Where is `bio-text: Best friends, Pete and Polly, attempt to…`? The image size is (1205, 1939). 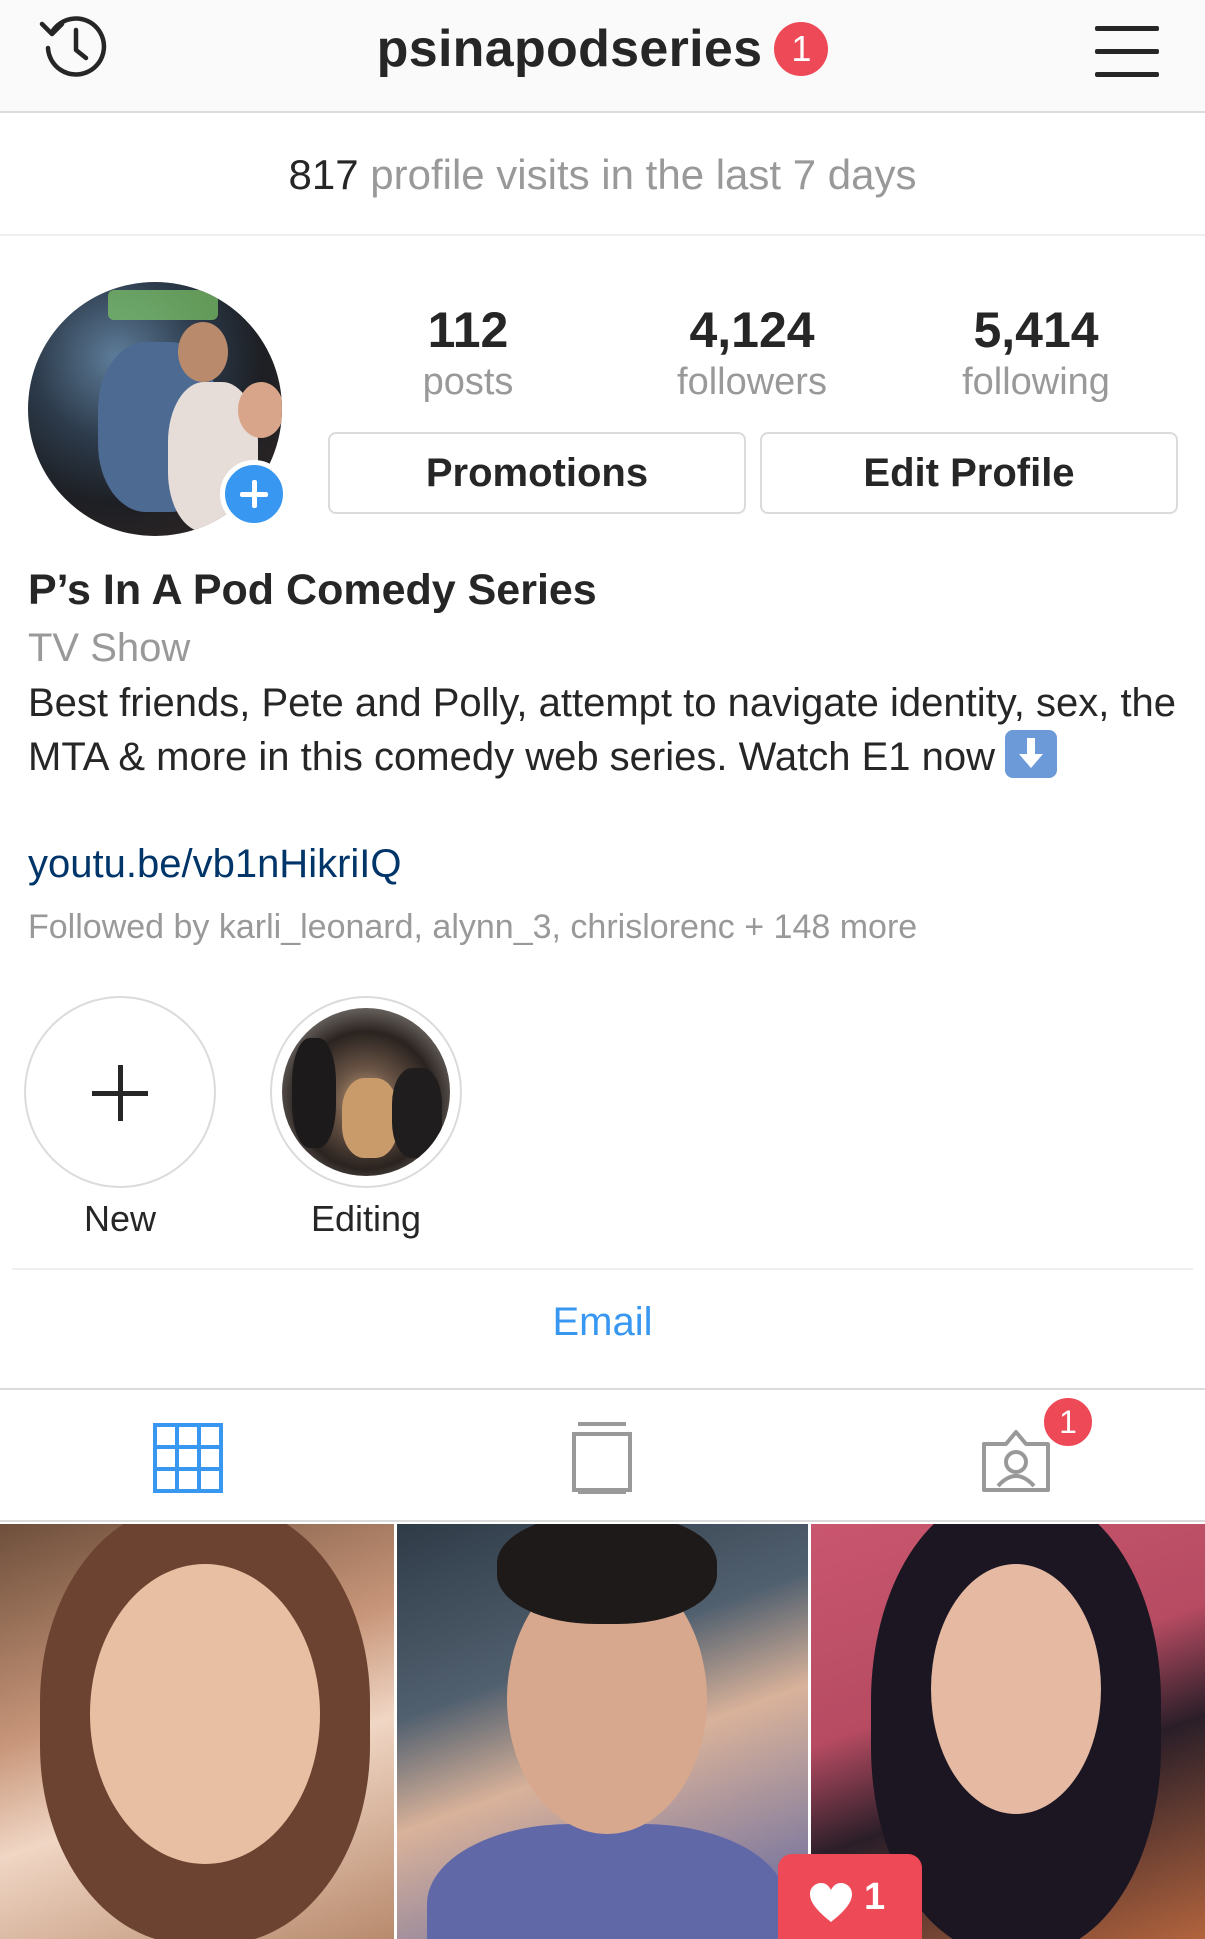
bio-text: Best friends, Pete and Polly, attempt to… is located at coordinates (602, 730).